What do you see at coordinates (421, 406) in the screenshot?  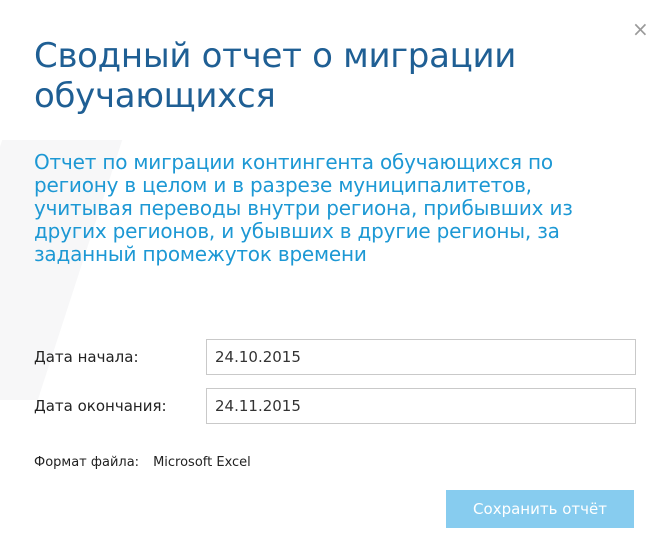 I see `end-date-input` at bounding box center [421, 406].